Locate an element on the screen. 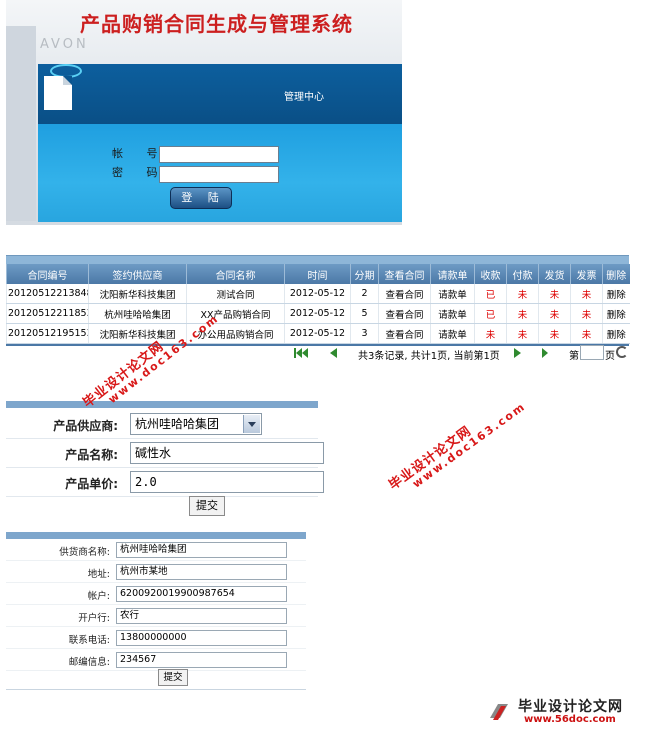  refresh-icon is located at coordinates (622, 352).